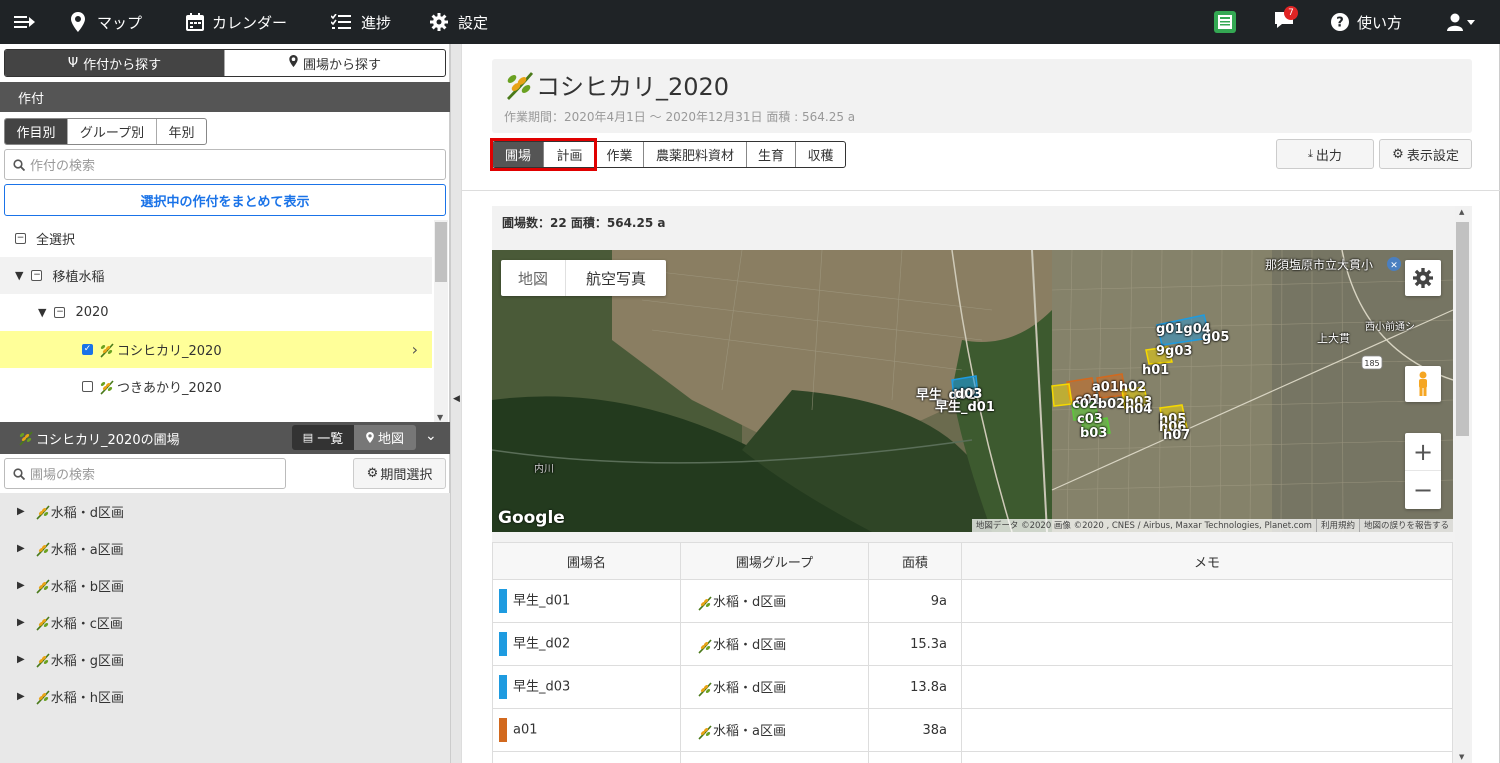  What do you see at coordinates (87, 386) in the screenshot?
I see `crop-item-checkbox` at bounding box center [87, 386].